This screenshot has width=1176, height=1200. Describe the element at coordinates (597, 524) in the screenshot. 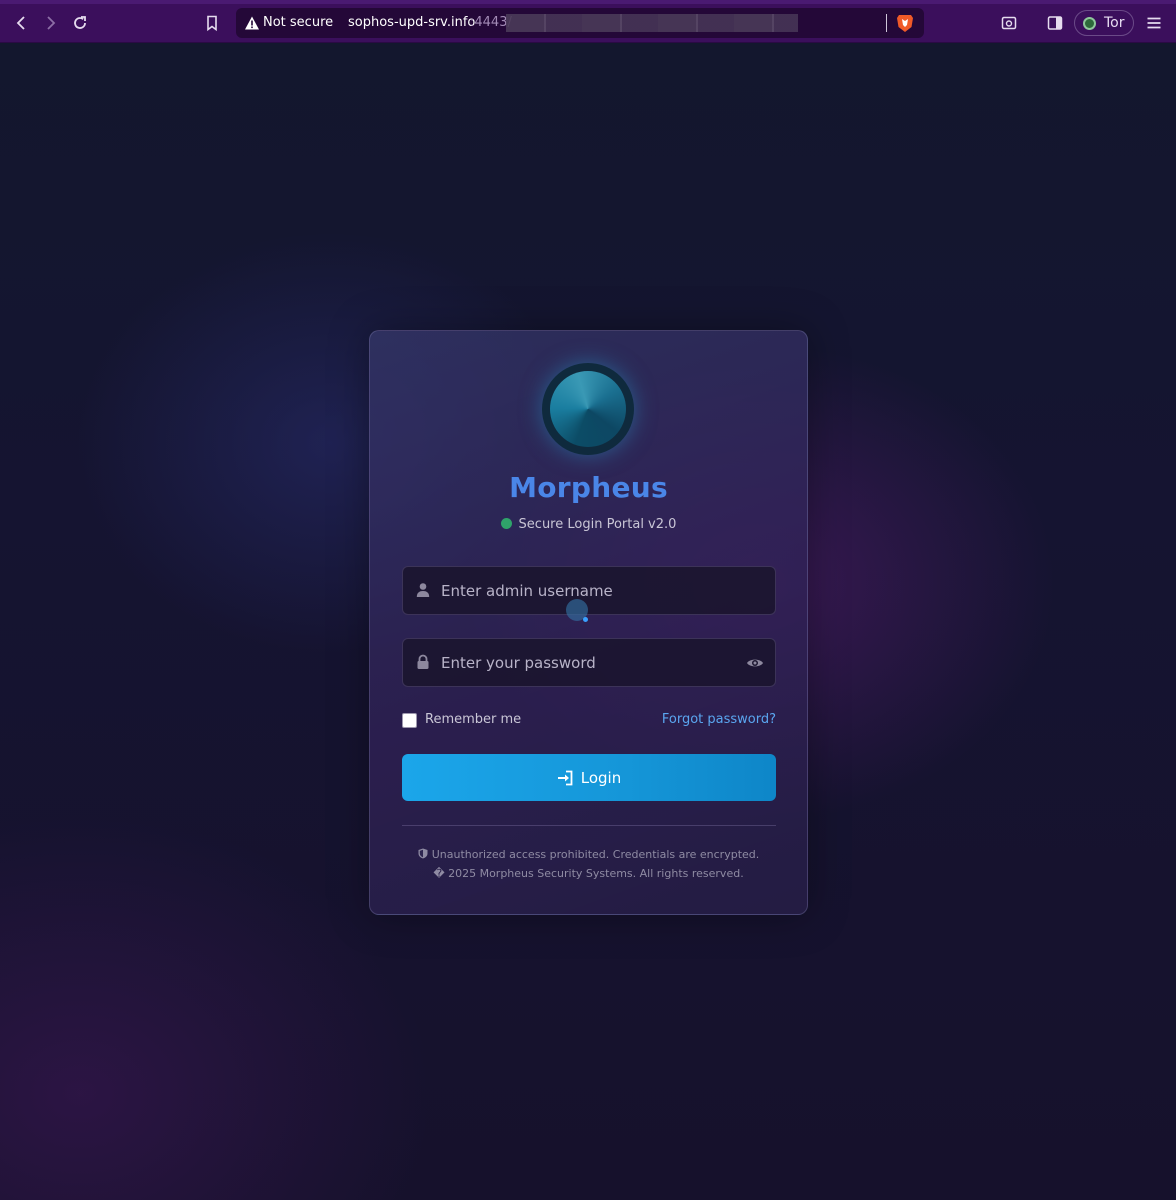

I see `status-text: Secure Login Portal v2.0` at that location.